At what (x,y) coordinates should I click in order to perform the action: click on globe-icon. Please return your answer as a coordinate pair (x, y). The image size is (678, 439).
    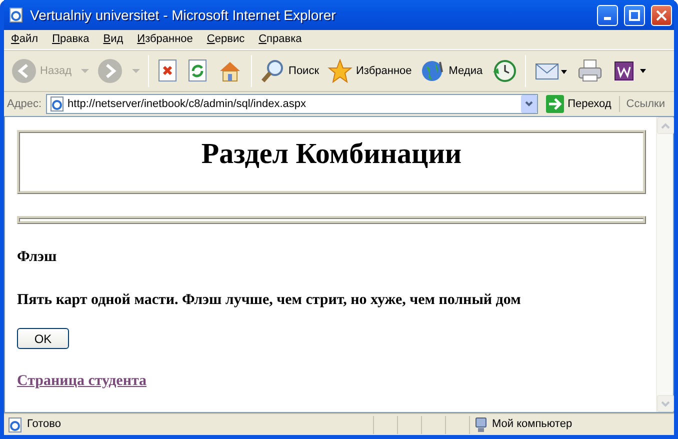
    Looking at the image, I should click on (433, 71).